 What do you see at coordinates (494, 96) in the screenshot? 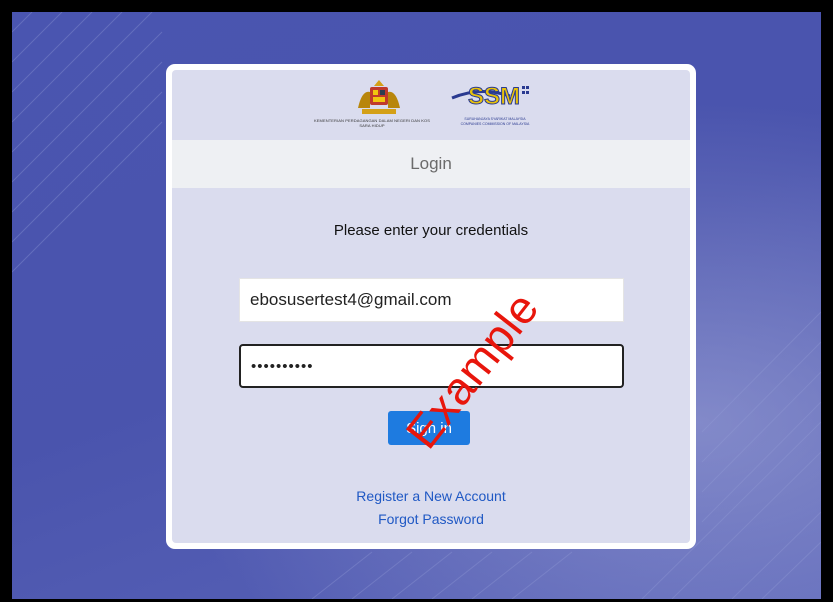
I see `ssm-logo-letters: SSM` at bounding box center [494, 96].